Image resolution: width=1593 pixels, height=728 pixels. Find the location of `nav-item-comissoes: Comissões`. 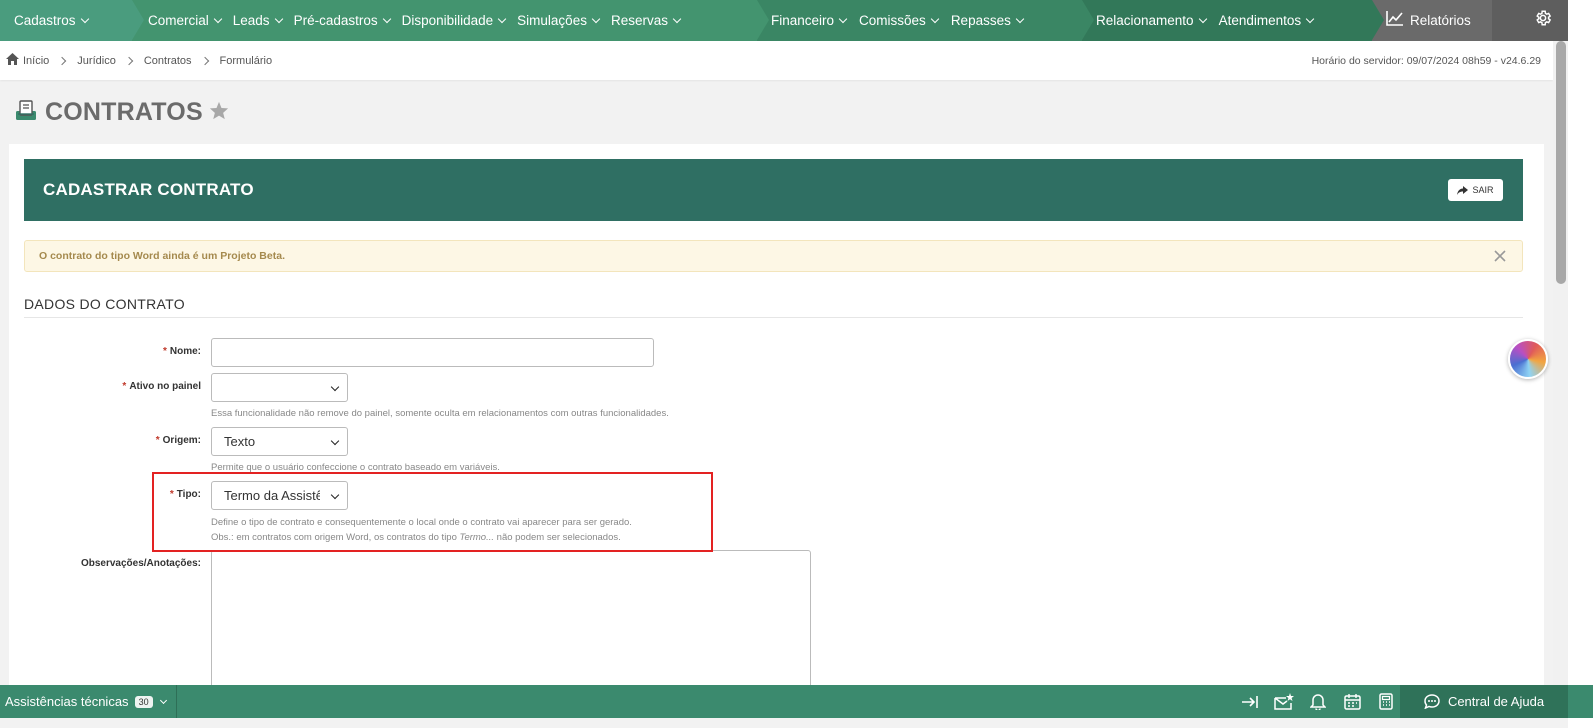

nav-item-comissoes: Comissões is located at coordinates (899, 20).